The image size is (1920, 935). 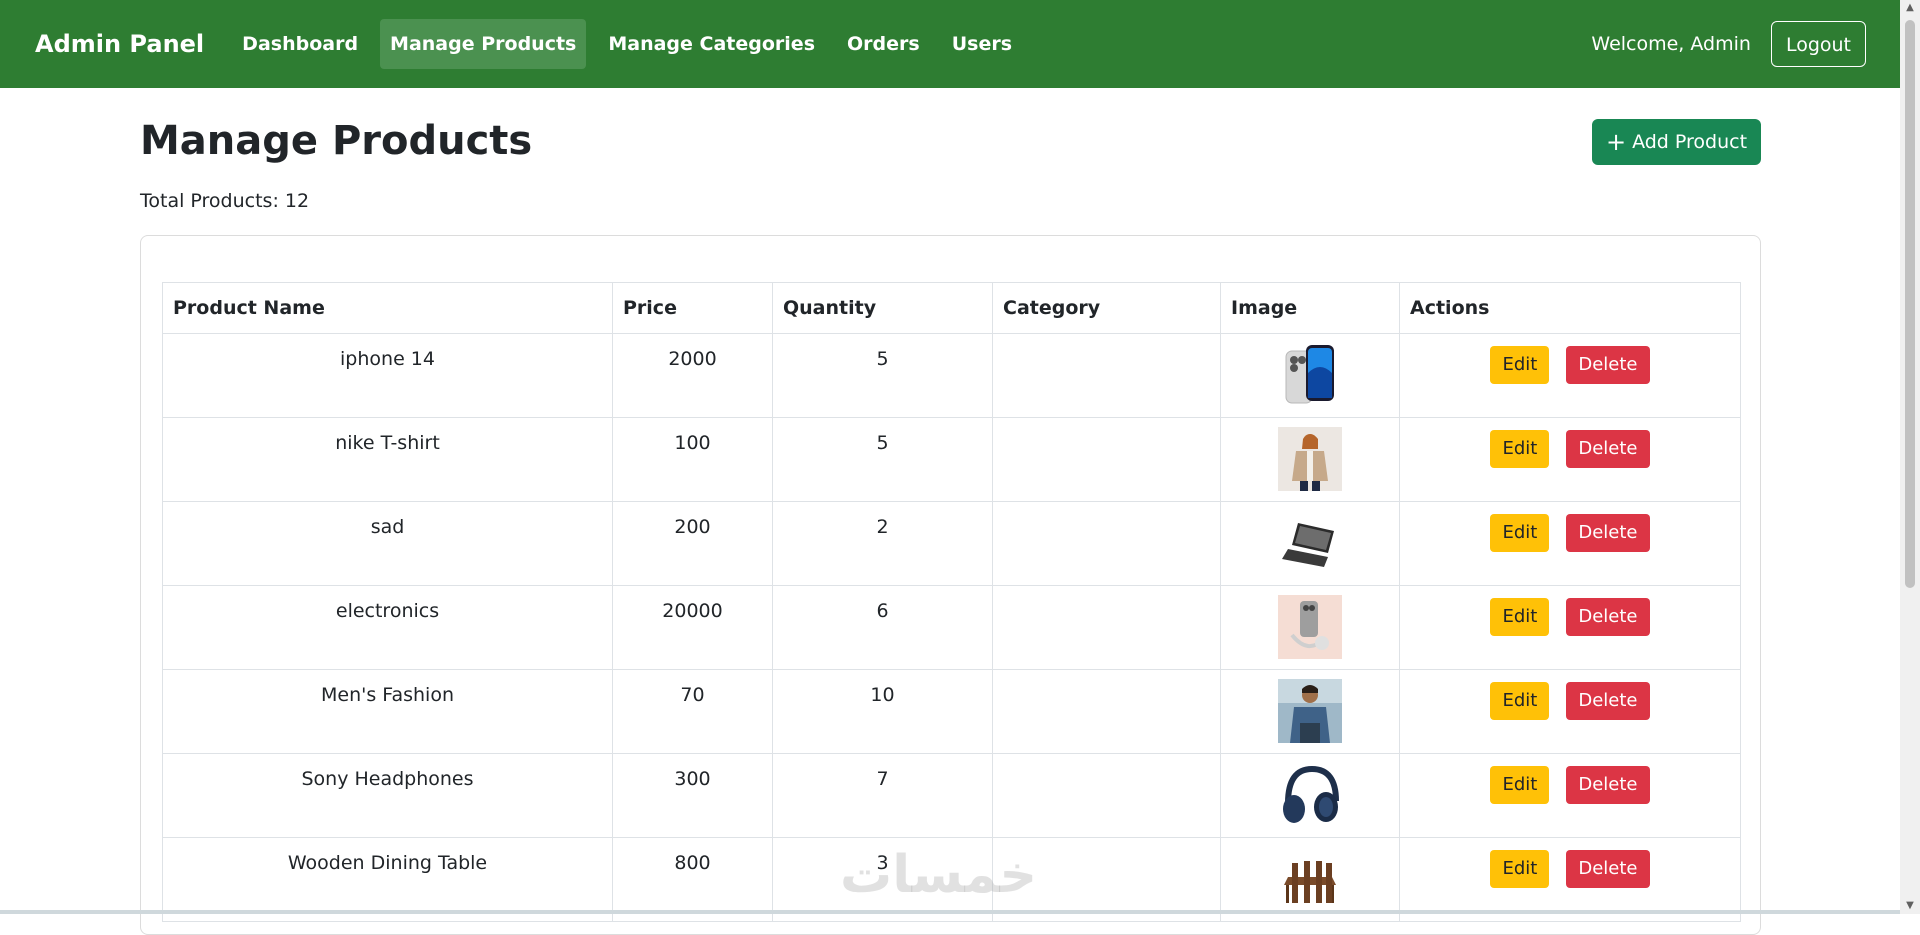 What do you see at coordinates (692, 543) in the screenshot?
I see `cell-price: 200` at bounding box center [692, 543].